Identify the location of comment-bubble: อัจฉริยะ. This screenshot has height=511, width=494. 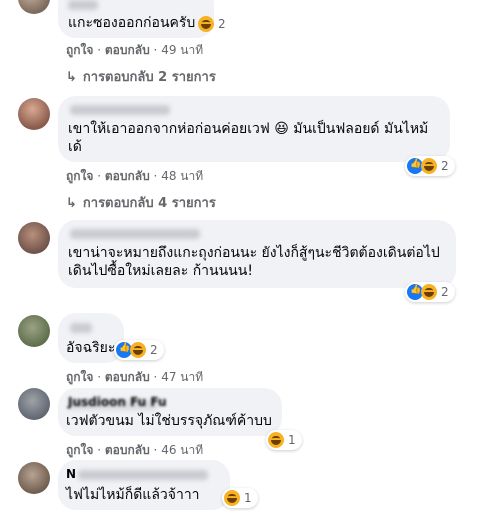
(91, 338).